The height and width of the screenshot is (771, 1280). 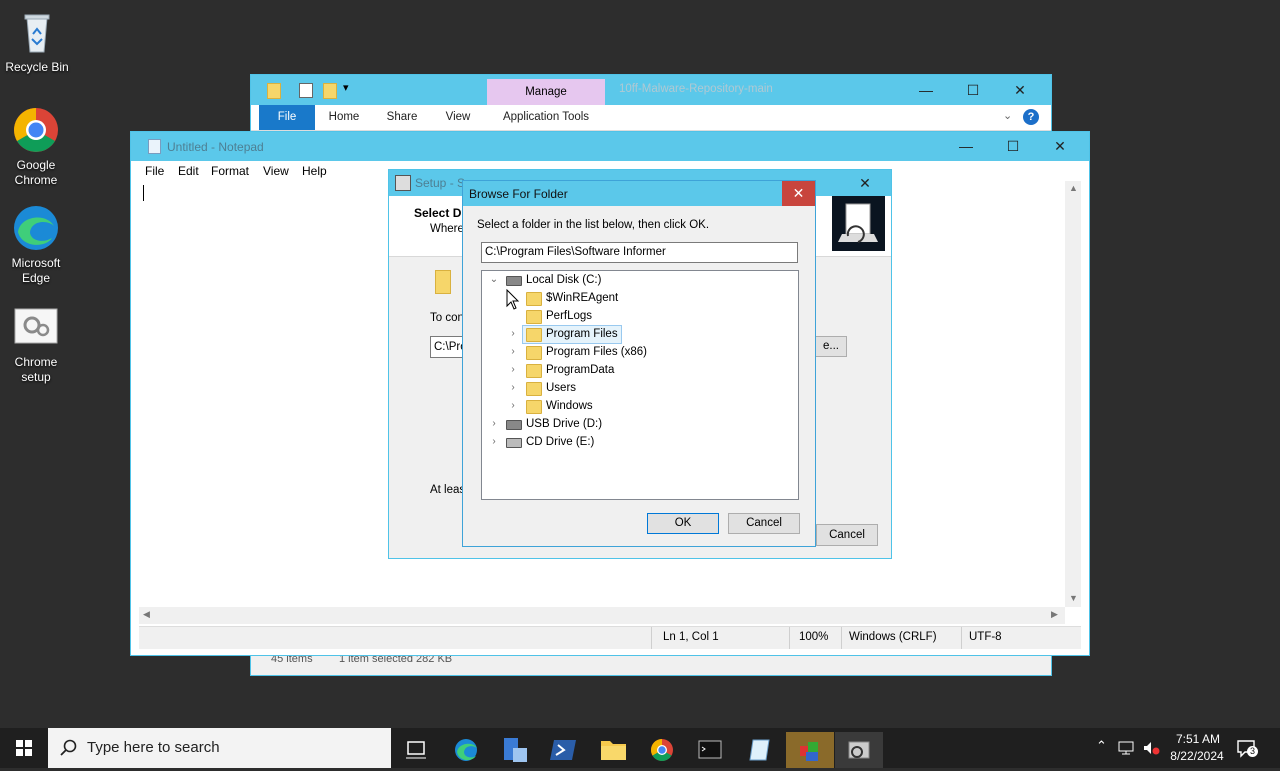 I want to click on quick-access-dropdown-icon: ▾, so click(x=346, y=87).